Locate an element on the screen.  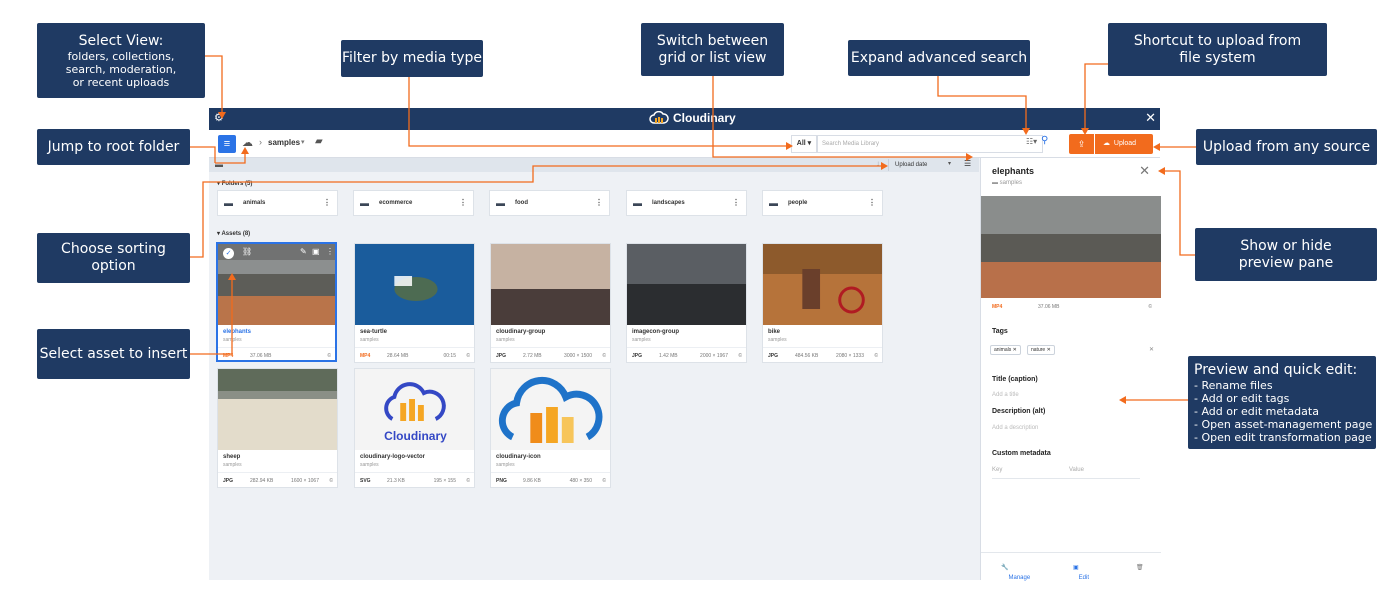
folder-name: ecommerce is located at coordinates (396, 203).